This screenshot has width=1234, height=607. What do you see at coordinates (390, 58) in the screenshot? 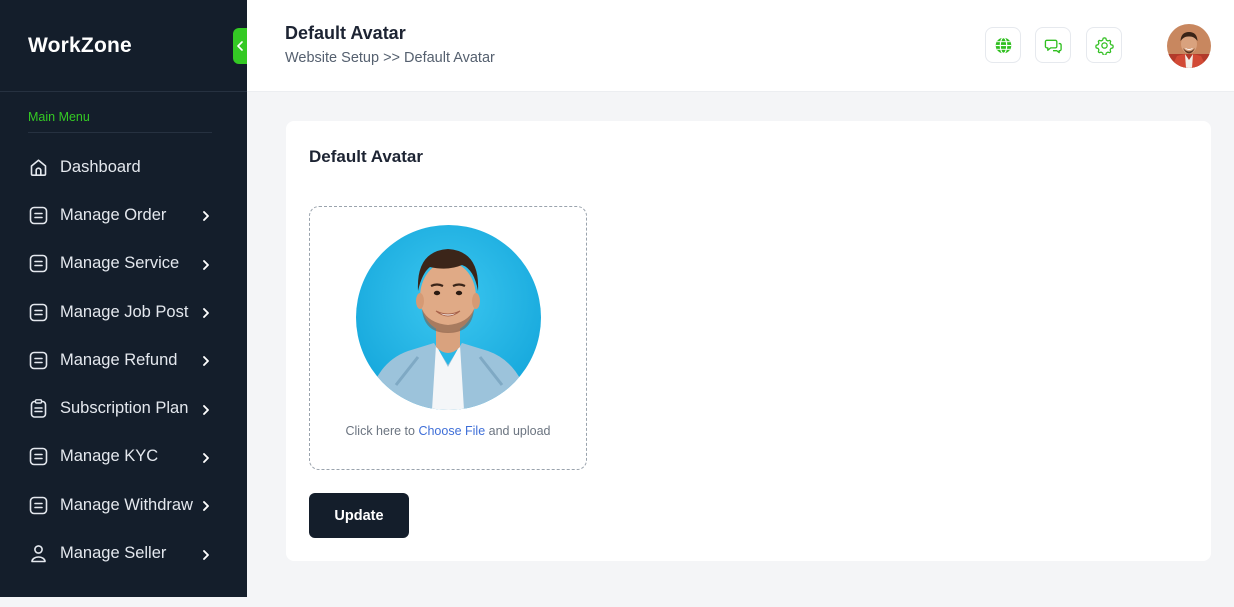
I see `breadcrumb: Website Setup >> Default Avatar` at bounding box center [390, 58].